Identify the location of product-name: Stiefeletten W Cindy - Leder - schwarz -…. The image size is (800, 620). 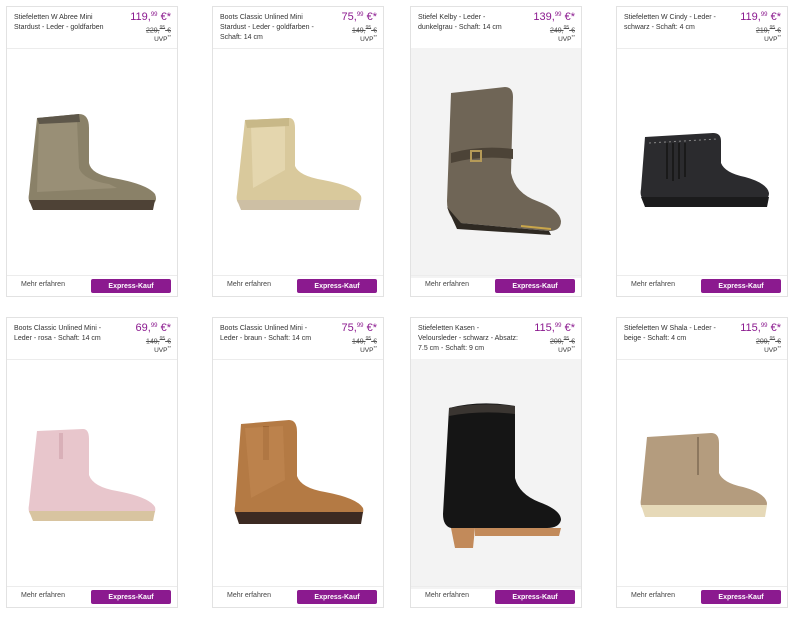
(674, 23).